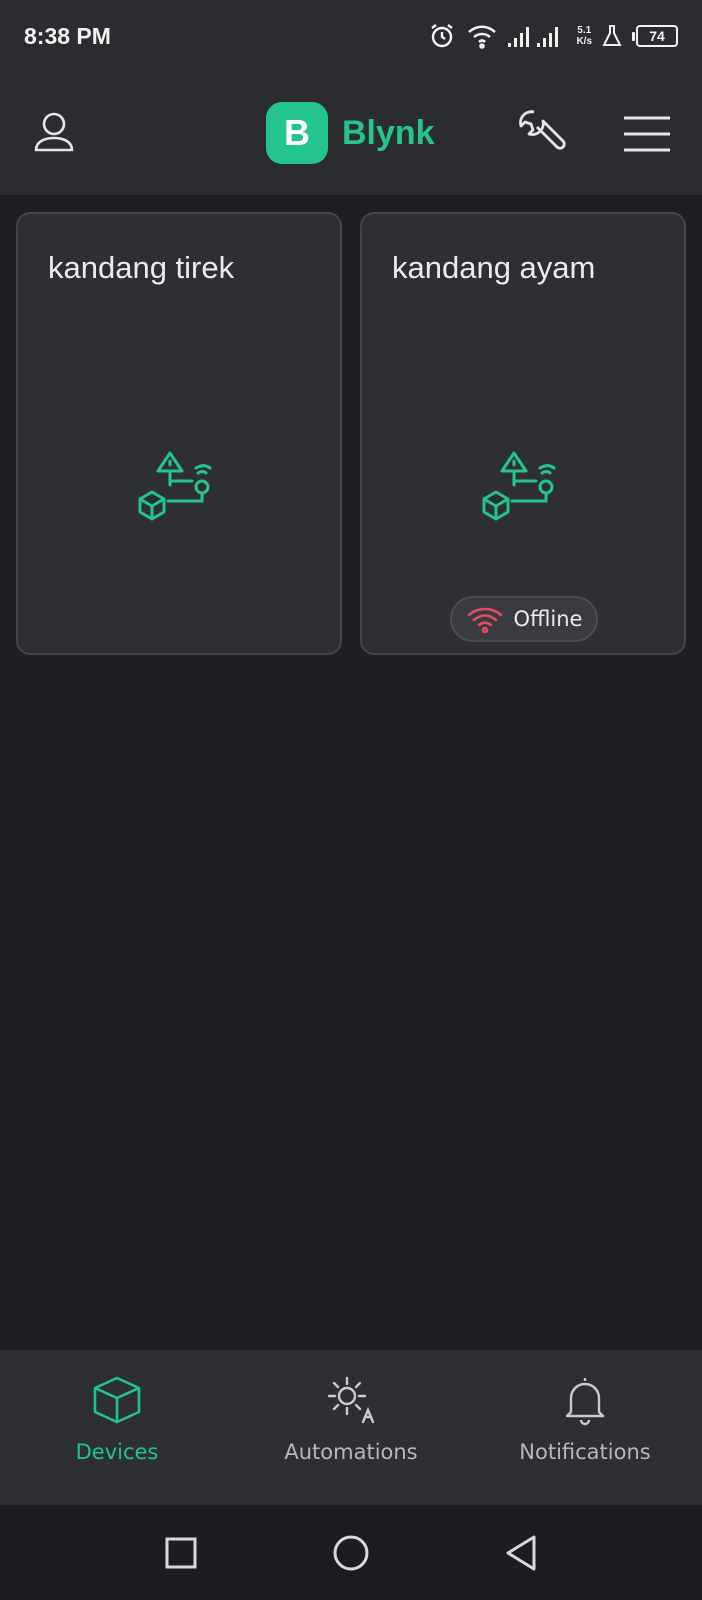  What do you see at coordinates (117, 1452) in the screenshot?
I see `tab-devices-label: Devices` at bounding box center [117, 1452].